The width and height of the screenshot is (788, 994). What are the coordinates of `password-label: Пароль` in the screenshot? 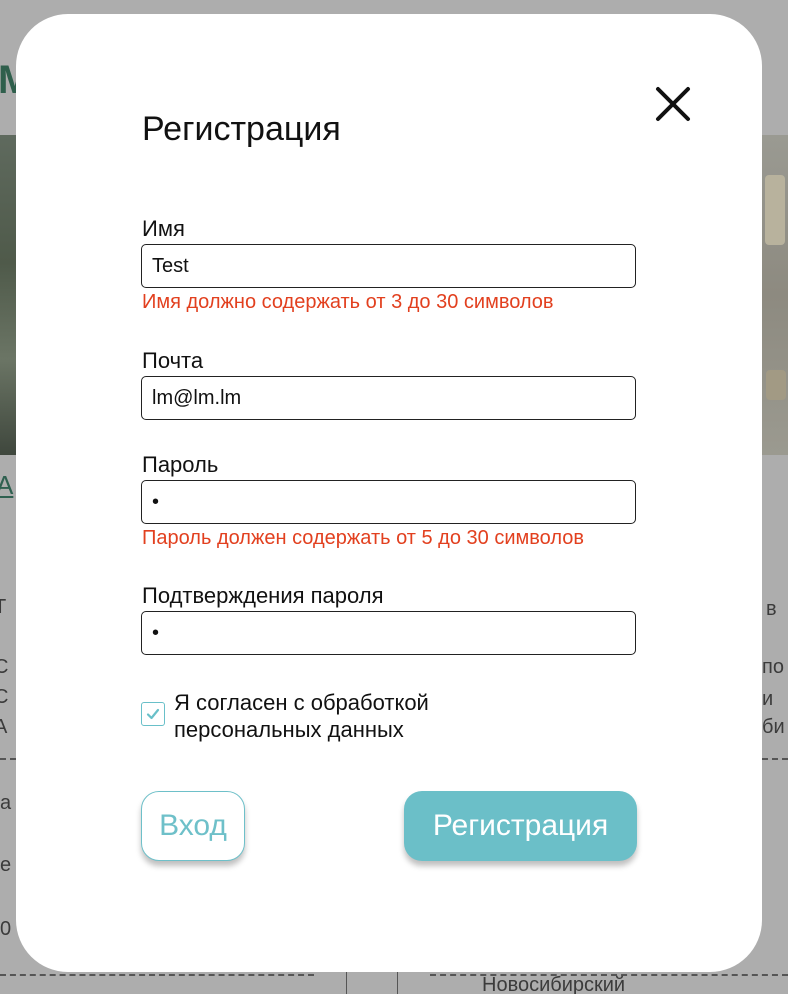 It's located at (180, 464).